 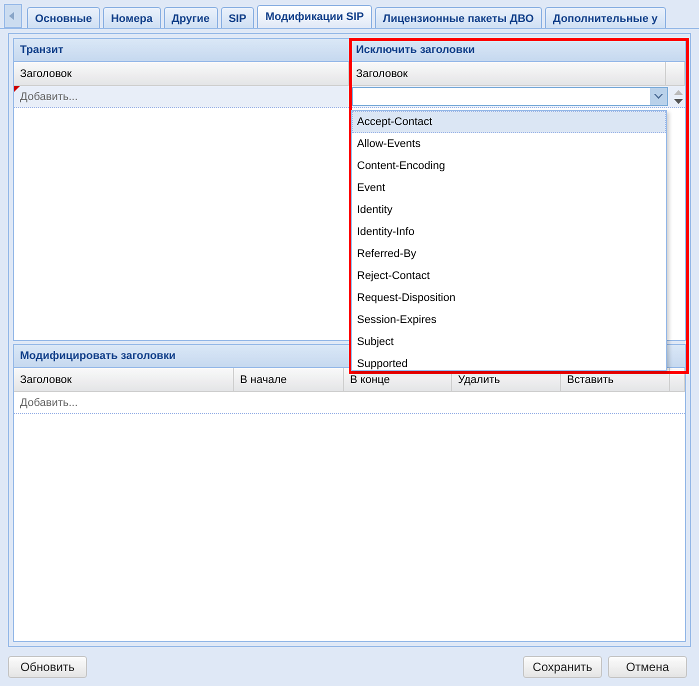 What do you see at coordinates (605, 17) in the screenshot?
I see `tab: Дополнительные у` at bounding box center [605, 17].